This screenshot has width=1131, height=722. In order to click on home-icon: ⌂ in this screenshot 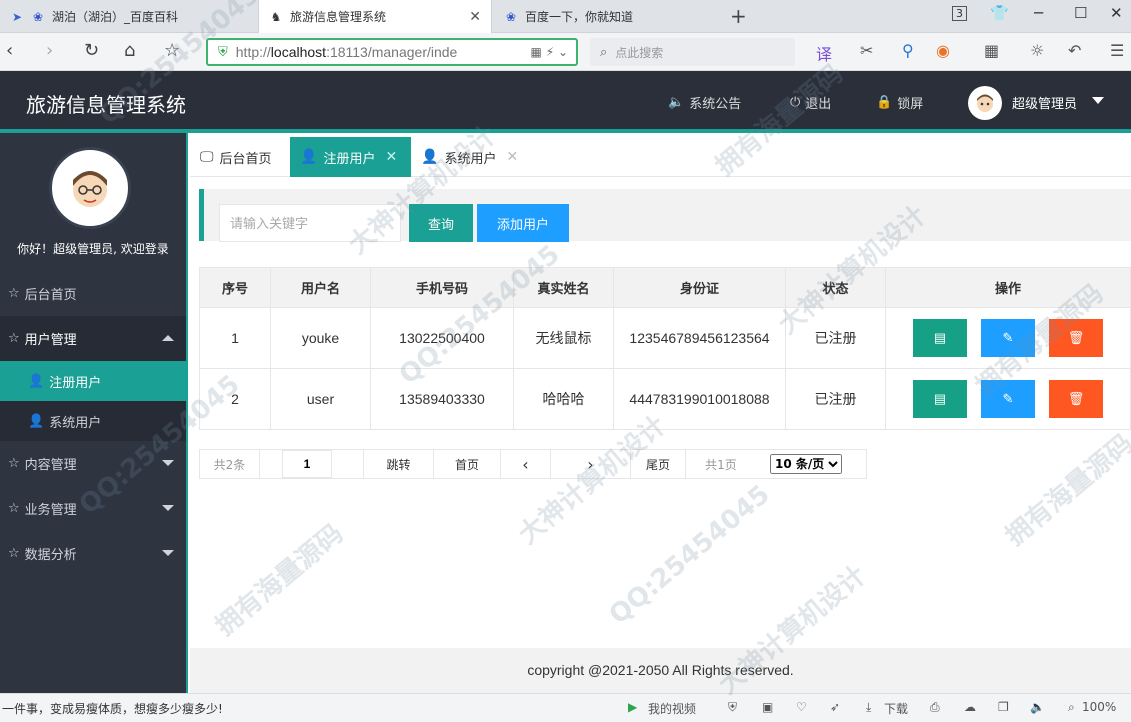, I will do `click(129, 51)`.